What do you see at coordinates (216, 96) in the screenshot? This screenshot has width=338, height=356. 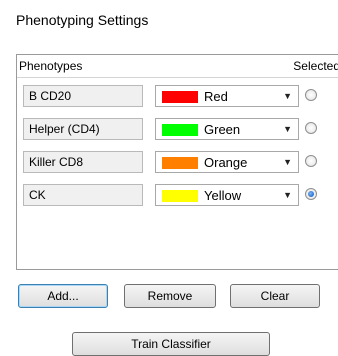 I see `color-label: Red` at bounding box center [216, 96].